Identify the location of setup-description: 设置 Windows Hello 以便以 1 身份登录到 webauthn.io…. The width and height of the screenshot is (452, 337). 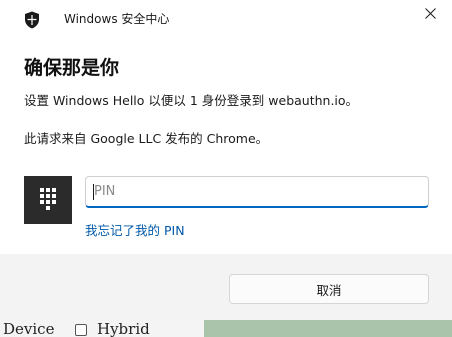
(191, 100).